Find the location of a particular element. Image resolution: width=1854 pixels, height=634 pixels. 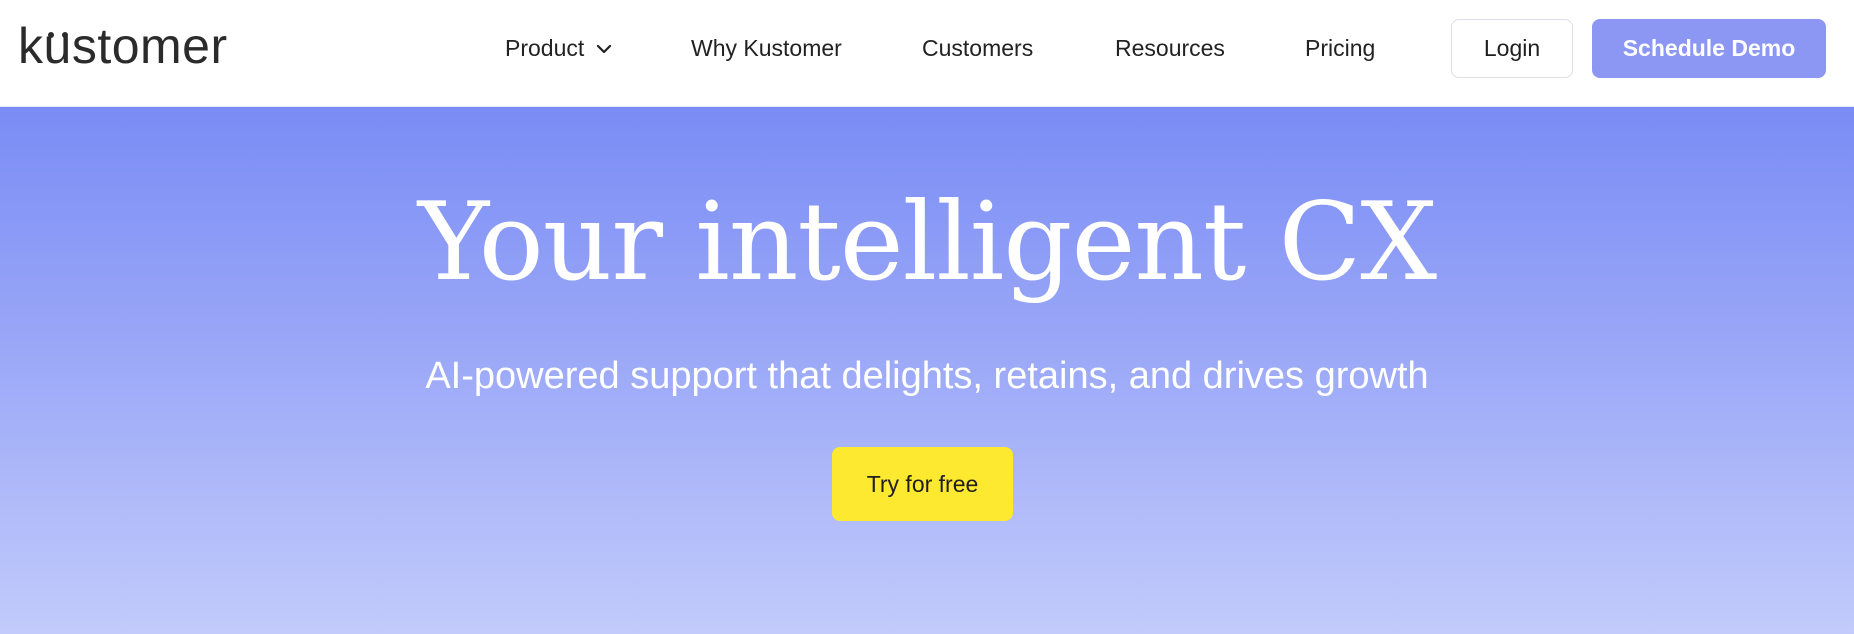

try-for-free-button-label: Try for free is located at coordinates (922, 483).